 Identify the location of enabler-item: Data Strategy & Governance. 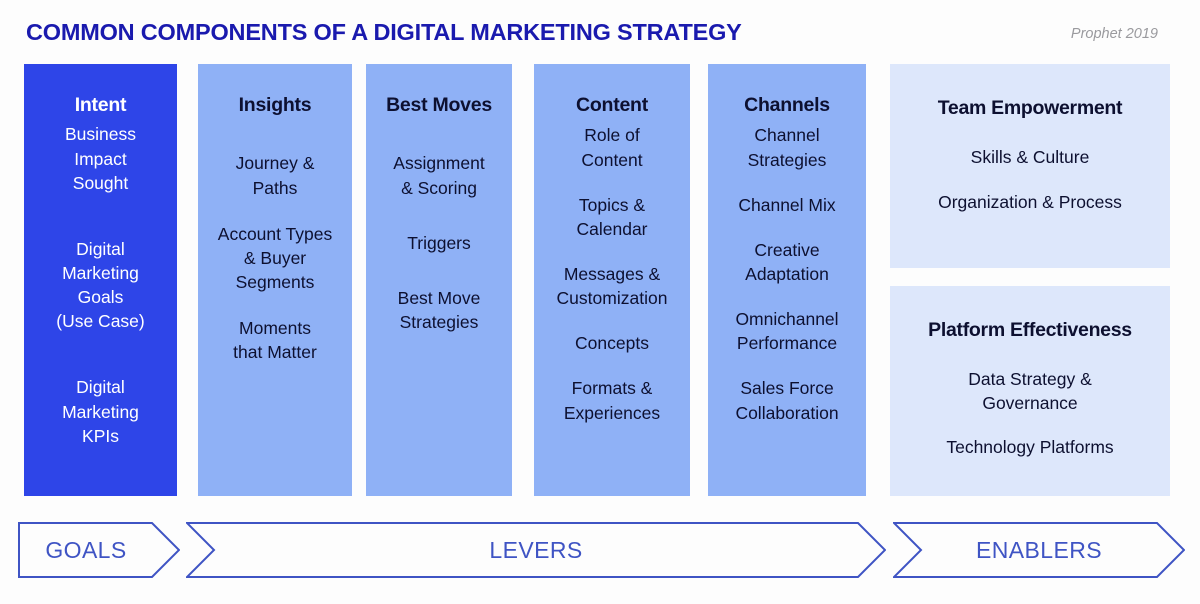
(1030, 391).